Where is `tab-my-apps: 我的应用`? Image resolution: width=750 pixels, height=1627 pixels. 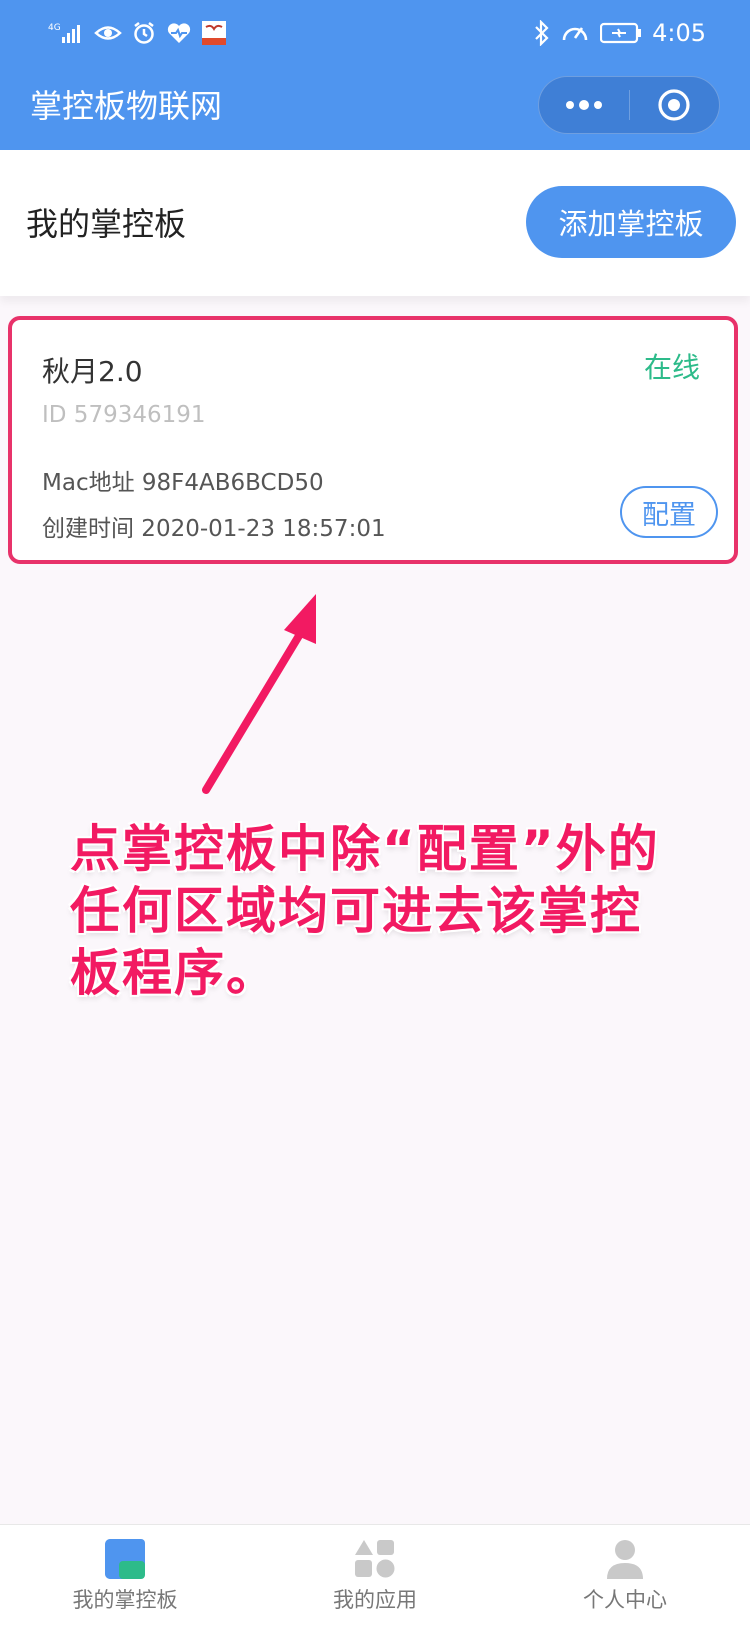
tab-my-apps: 我的应用 is located at coordinates (375, 1576).